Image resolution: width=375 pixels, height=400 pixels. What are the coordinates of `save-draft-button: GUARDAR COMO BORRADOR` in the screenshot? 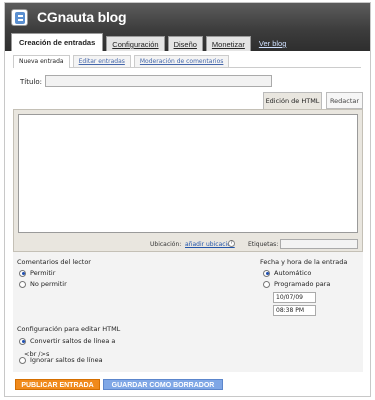 It's located at (163, 384).